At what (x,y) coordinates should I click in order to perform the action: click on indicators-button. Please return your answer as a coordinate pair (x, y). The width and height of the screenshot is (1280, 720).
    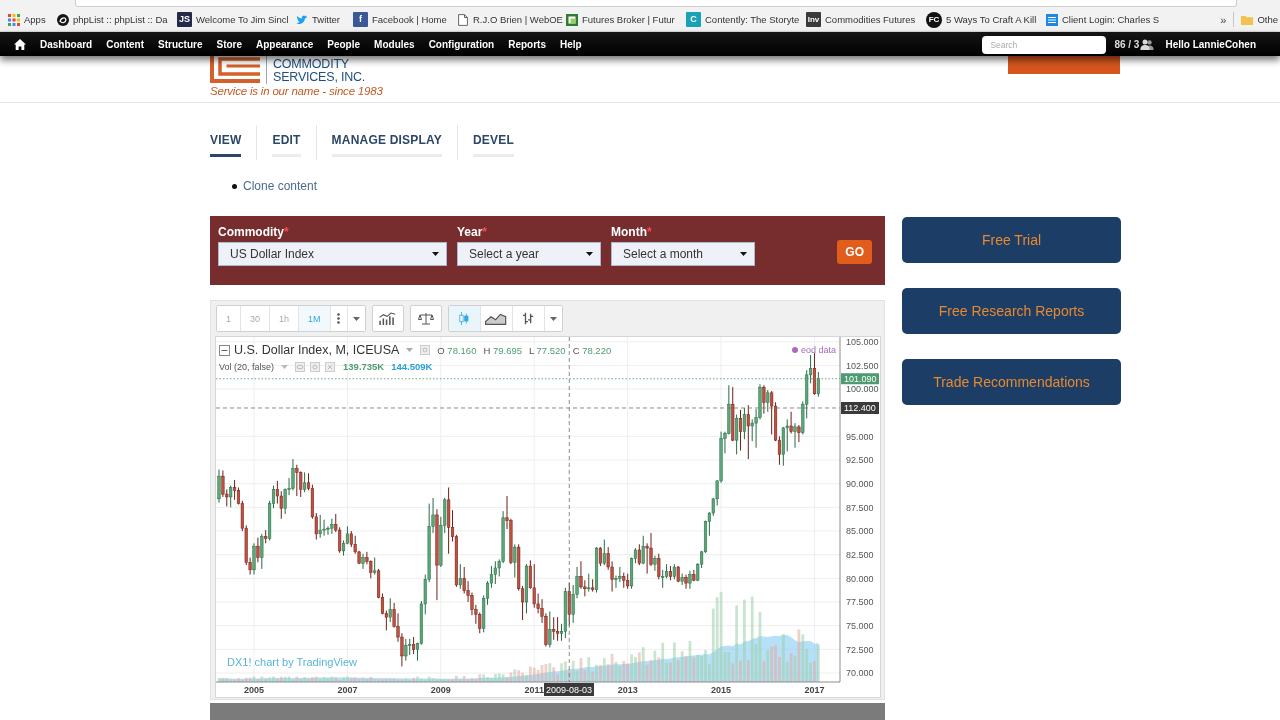
    Looking at the image, I should click on (387, 318).